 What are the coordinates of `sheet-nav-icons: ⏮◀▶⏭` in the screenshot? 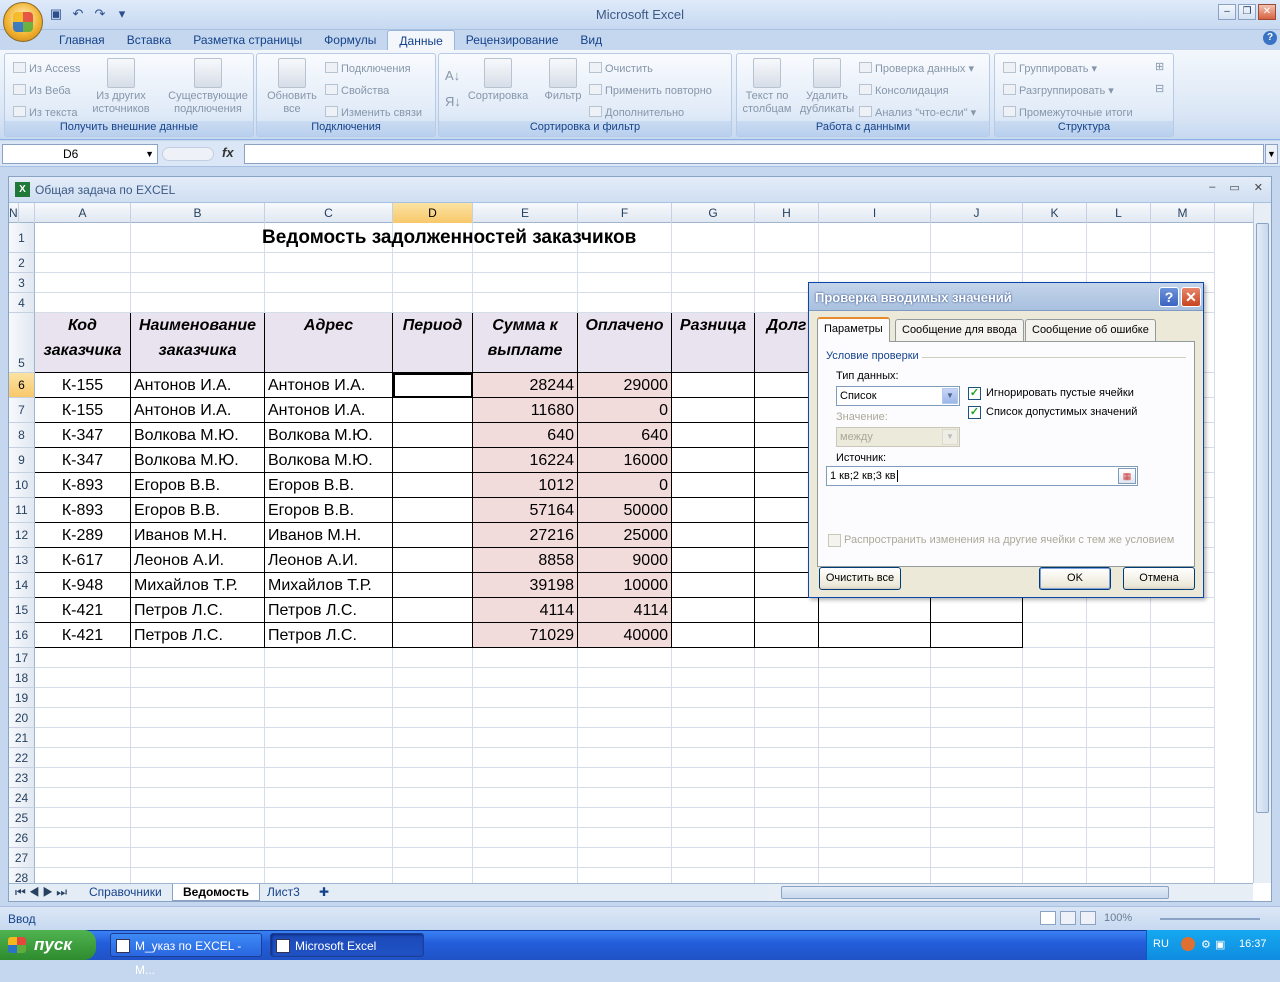 It's located at (42, 892).